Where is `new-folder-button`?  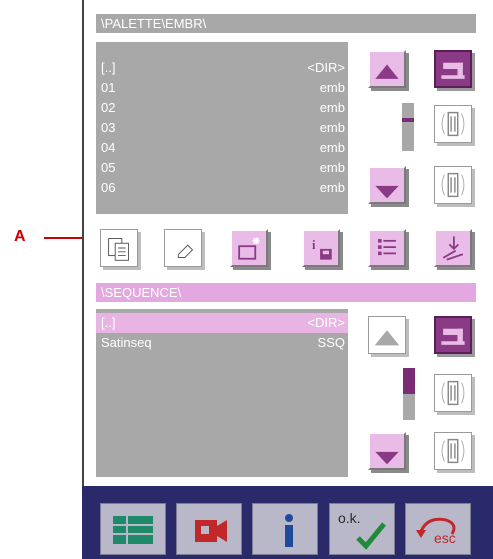 new-folder-button is located at coordinates (249, 248).